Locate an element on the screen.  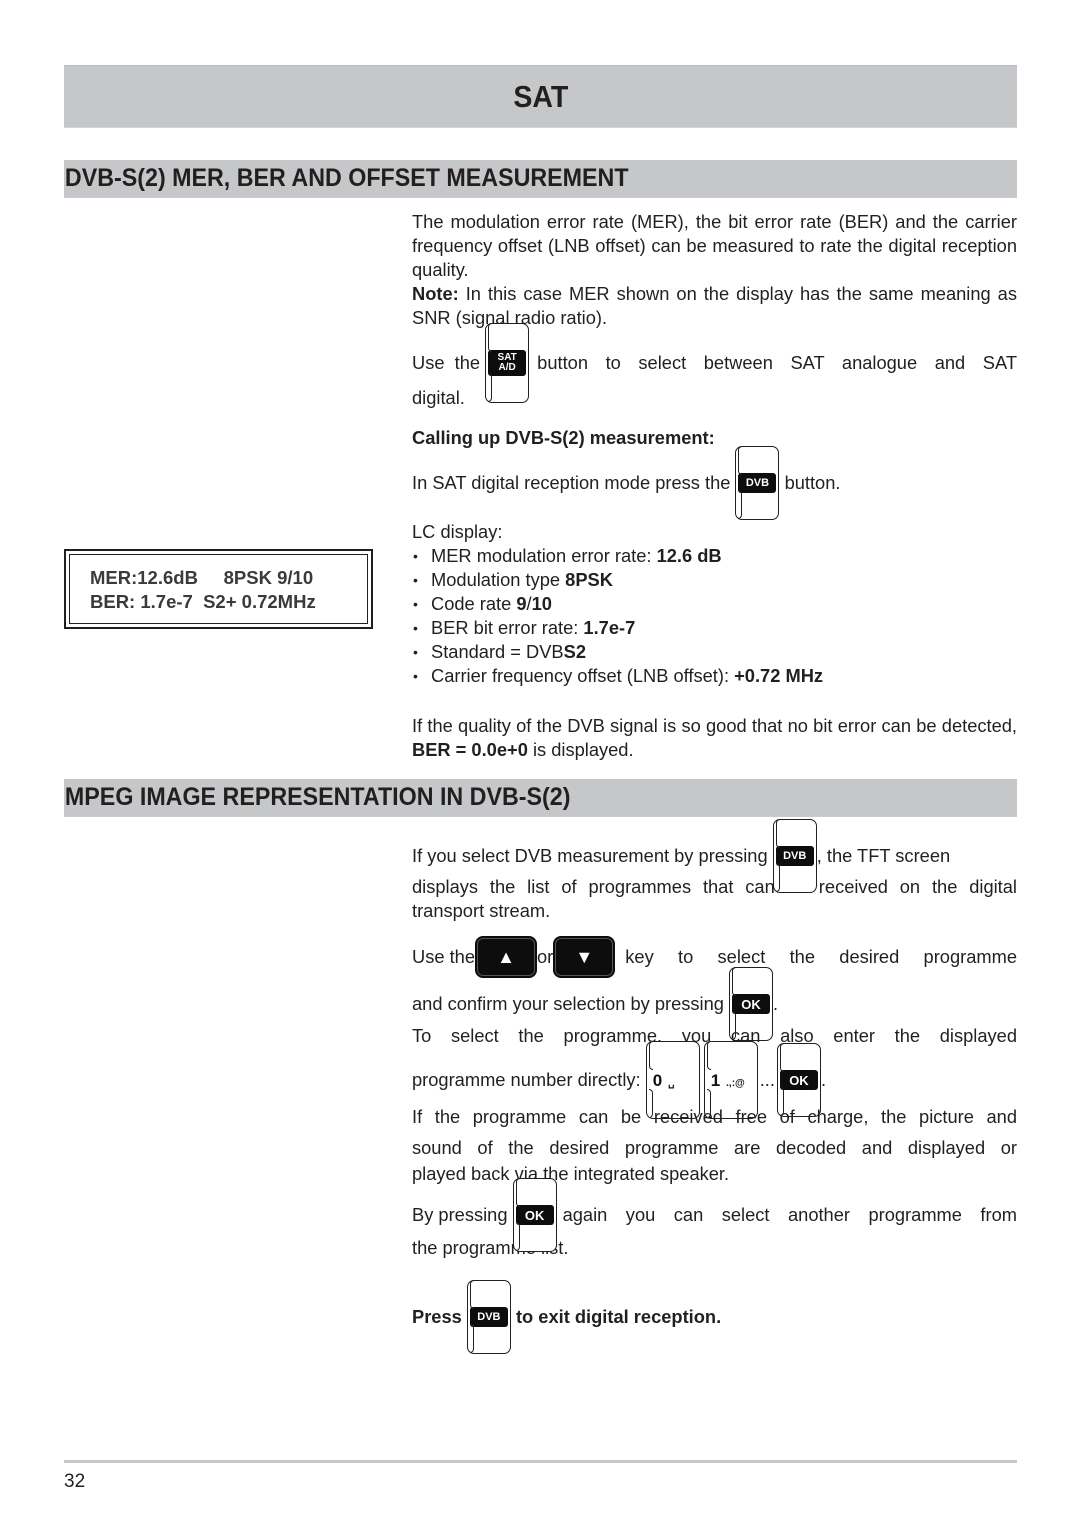
up-arrow-key-icon: ▲ is located at coordinates (506, 957).